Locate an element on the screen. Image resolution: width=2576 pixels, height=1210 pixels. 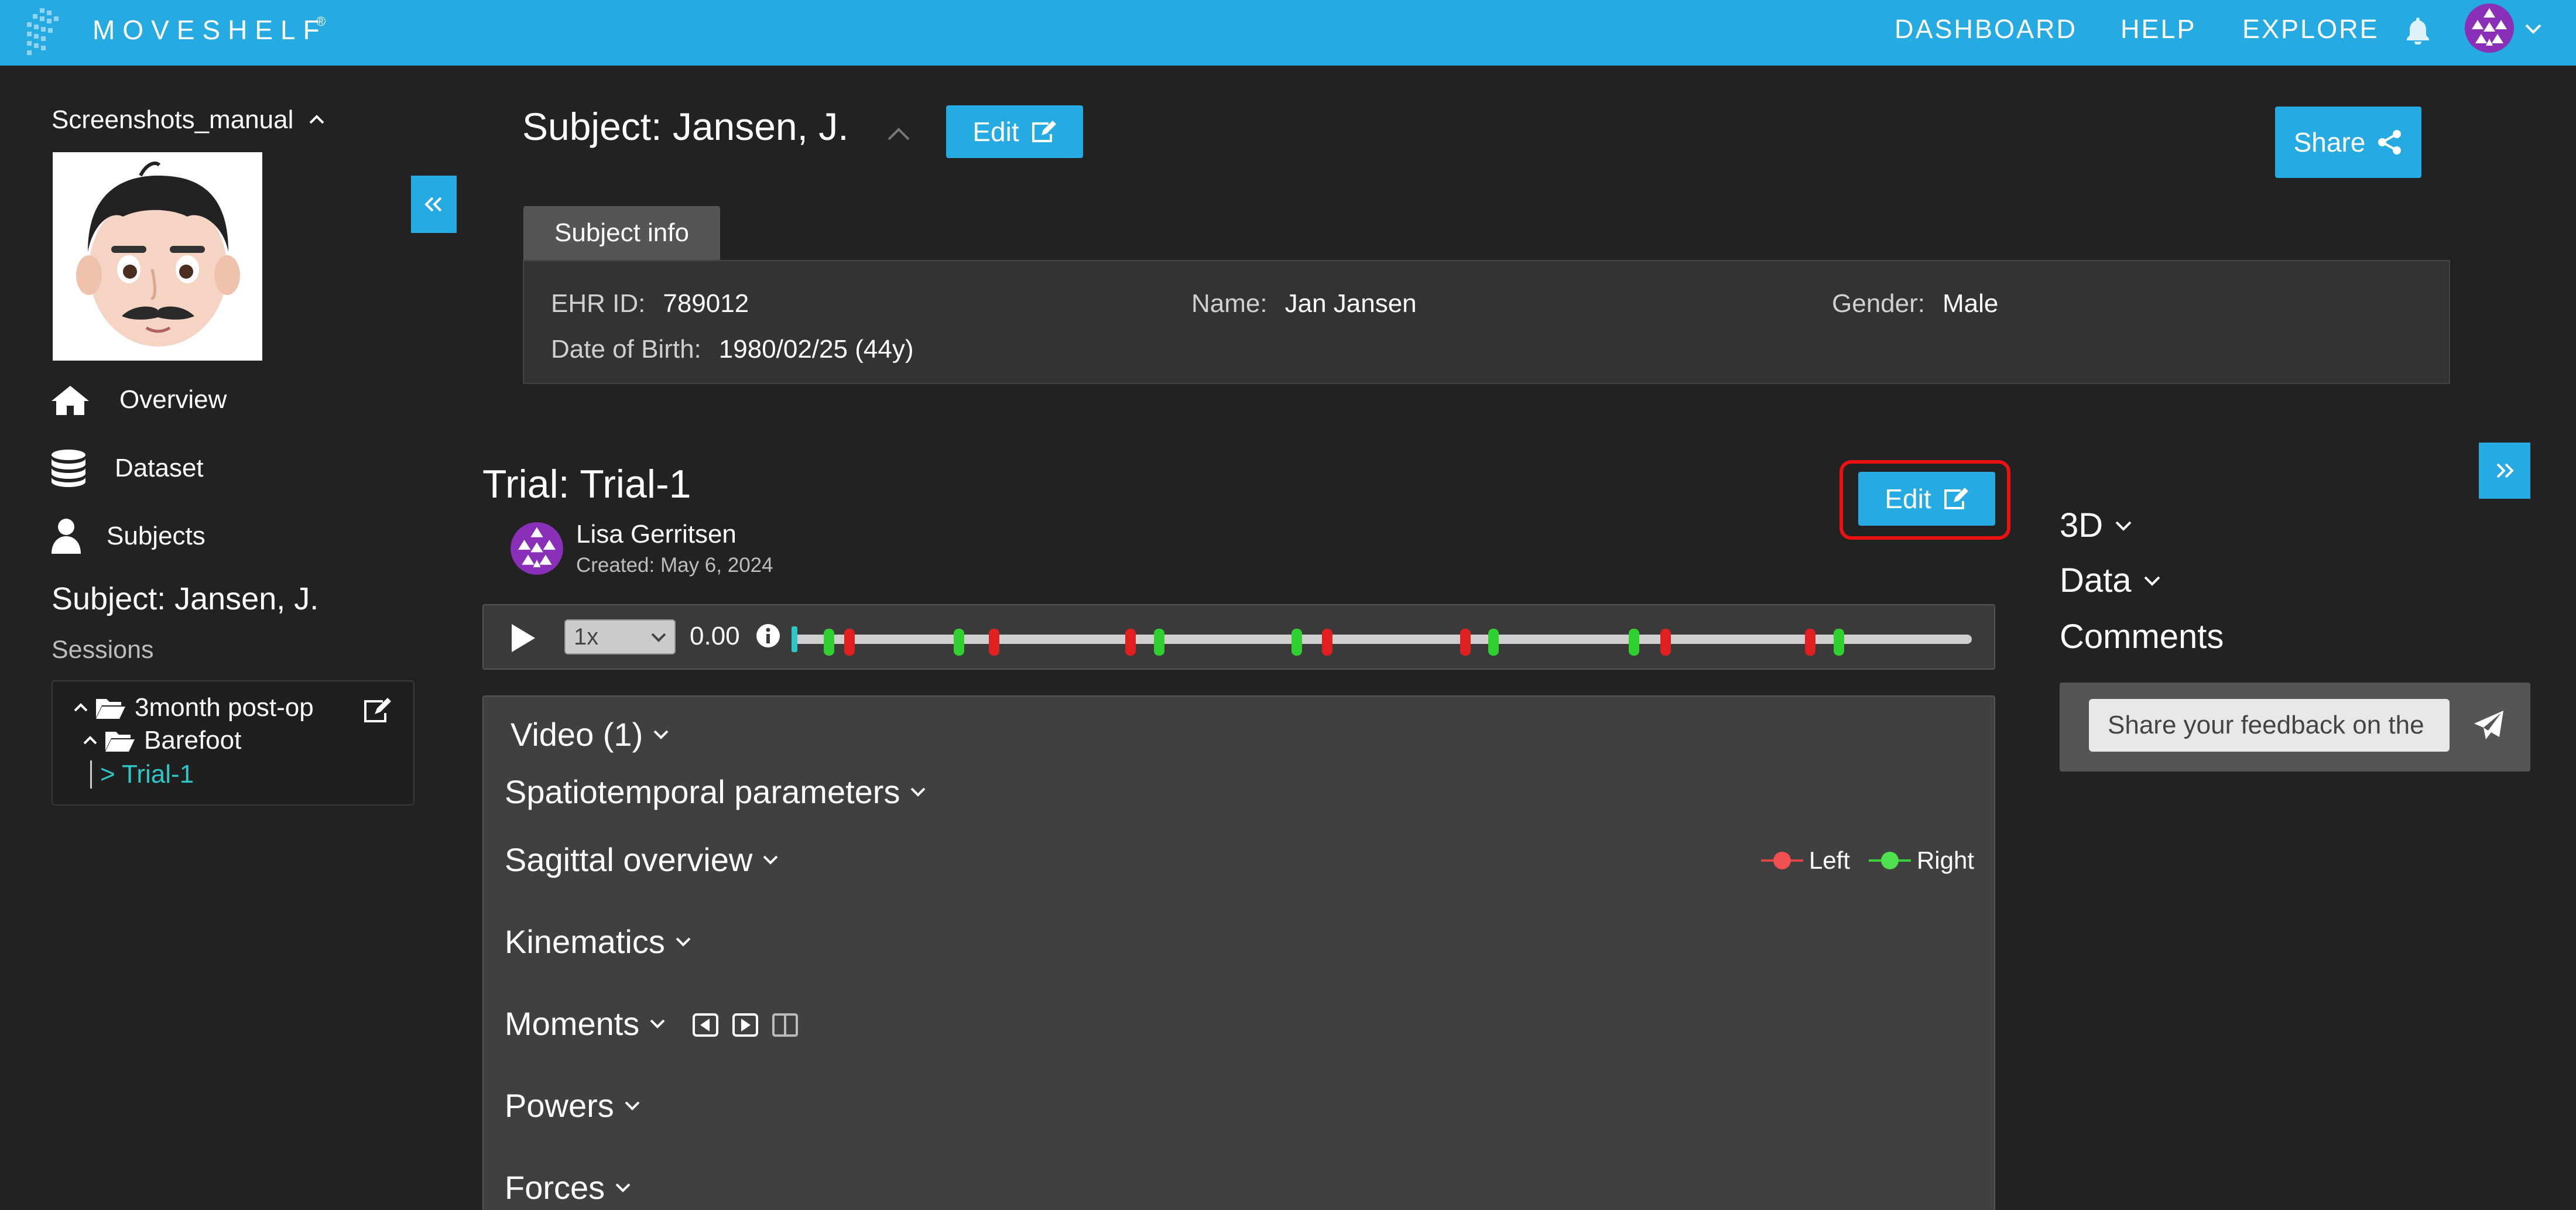
edit-subject-button: Edit is located at coordinates (1014, 131).